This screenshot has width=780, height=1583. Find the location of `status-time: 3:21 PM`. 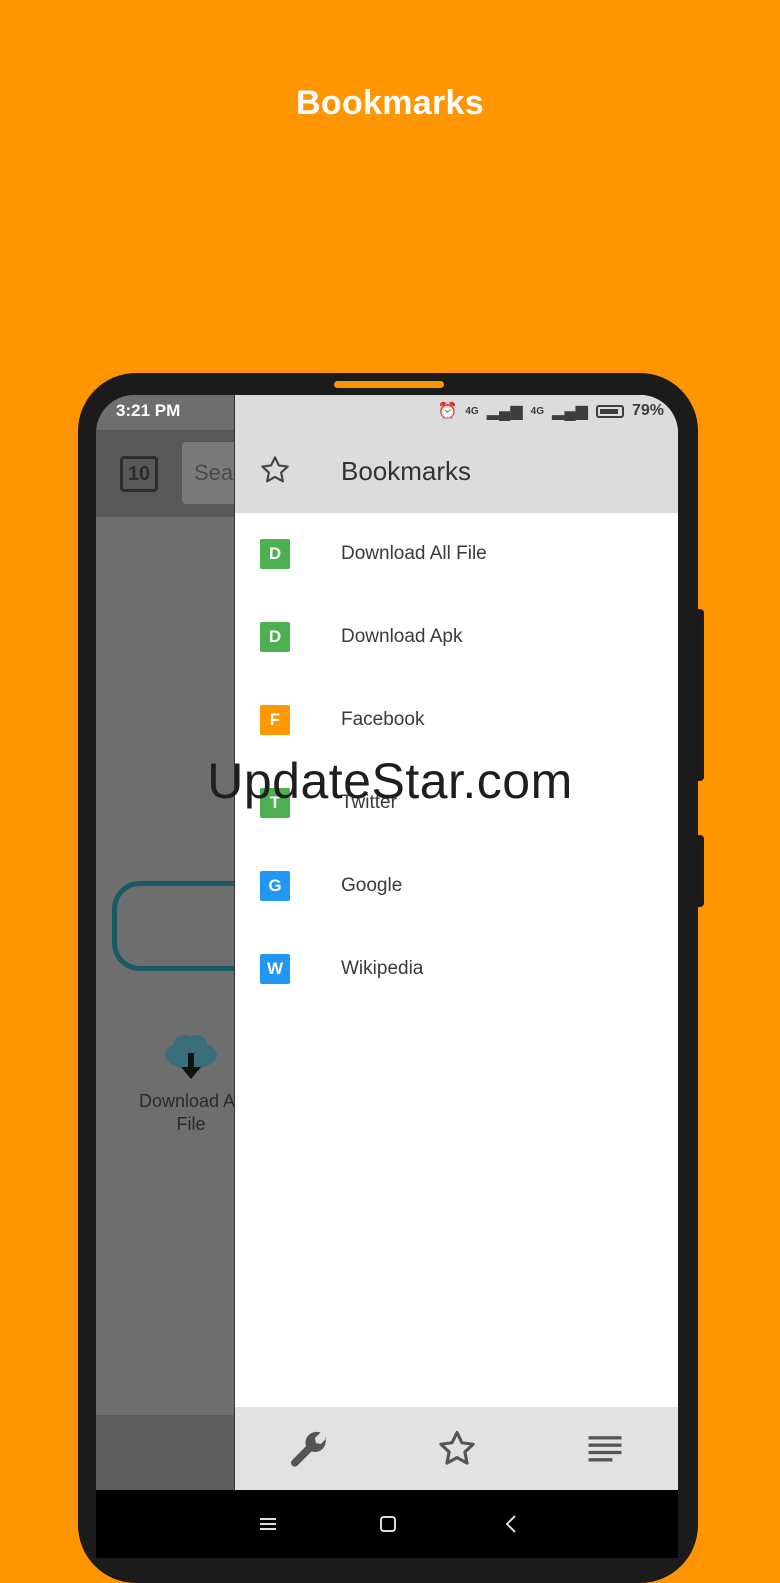

status-time: 3:21 PM is located at coordinates (148, 410).